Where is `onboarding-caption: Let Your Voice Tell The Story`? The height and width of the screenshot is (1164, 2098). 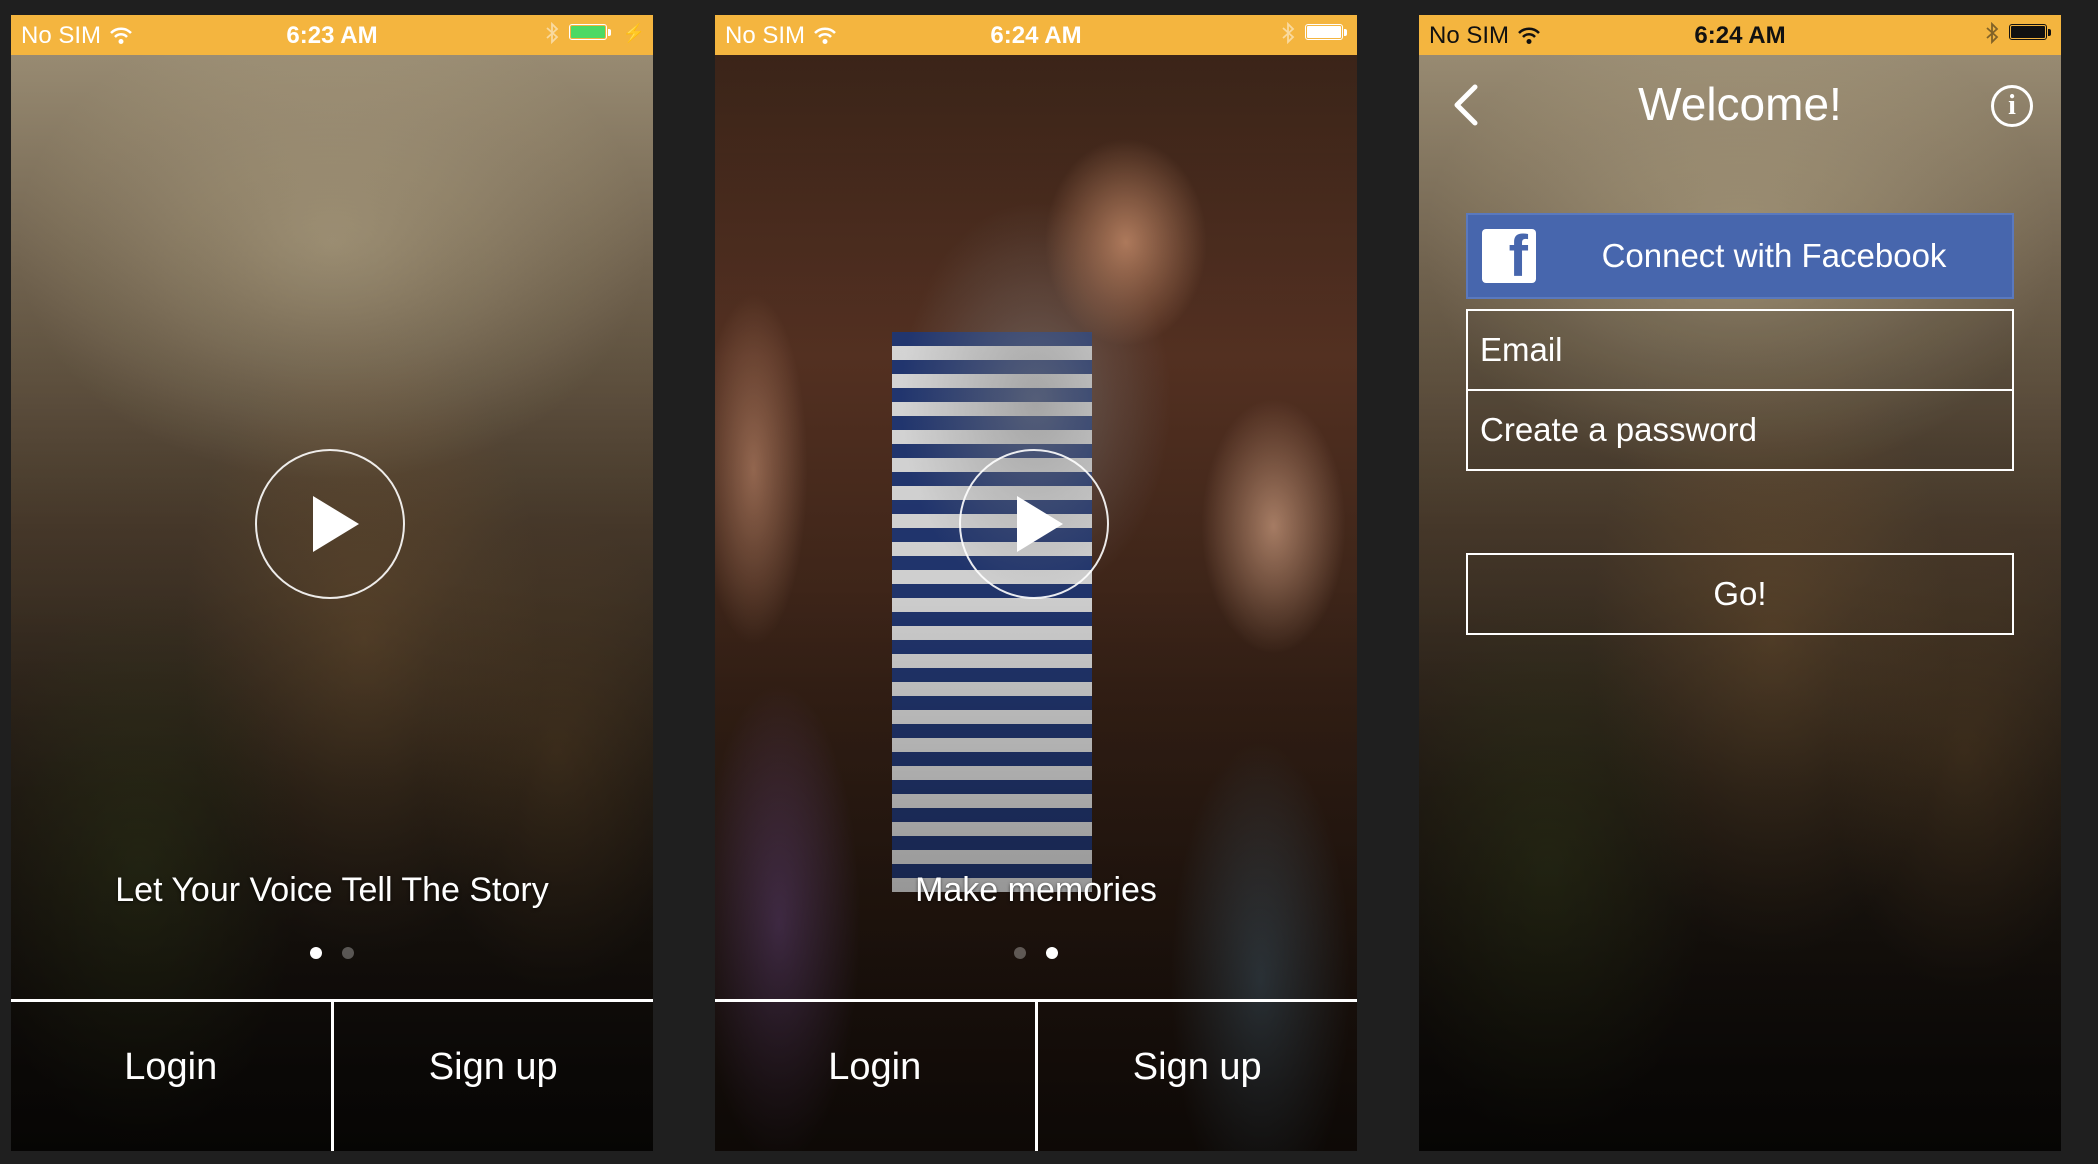 onboarding-caption: Let Your Voice Tell The Story is located at coordinates (332, 890).